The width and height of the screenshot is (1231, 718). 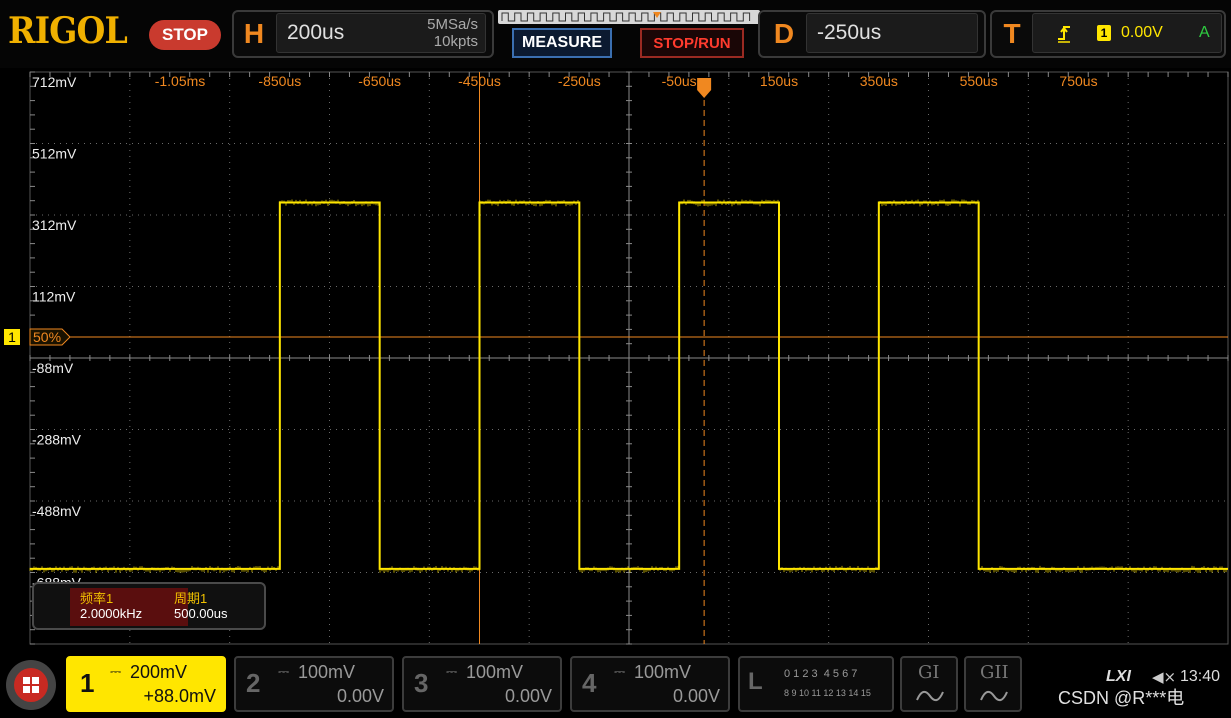 I want to click on stop-run-button: STOP/RUN, so click(x=692, y=43).